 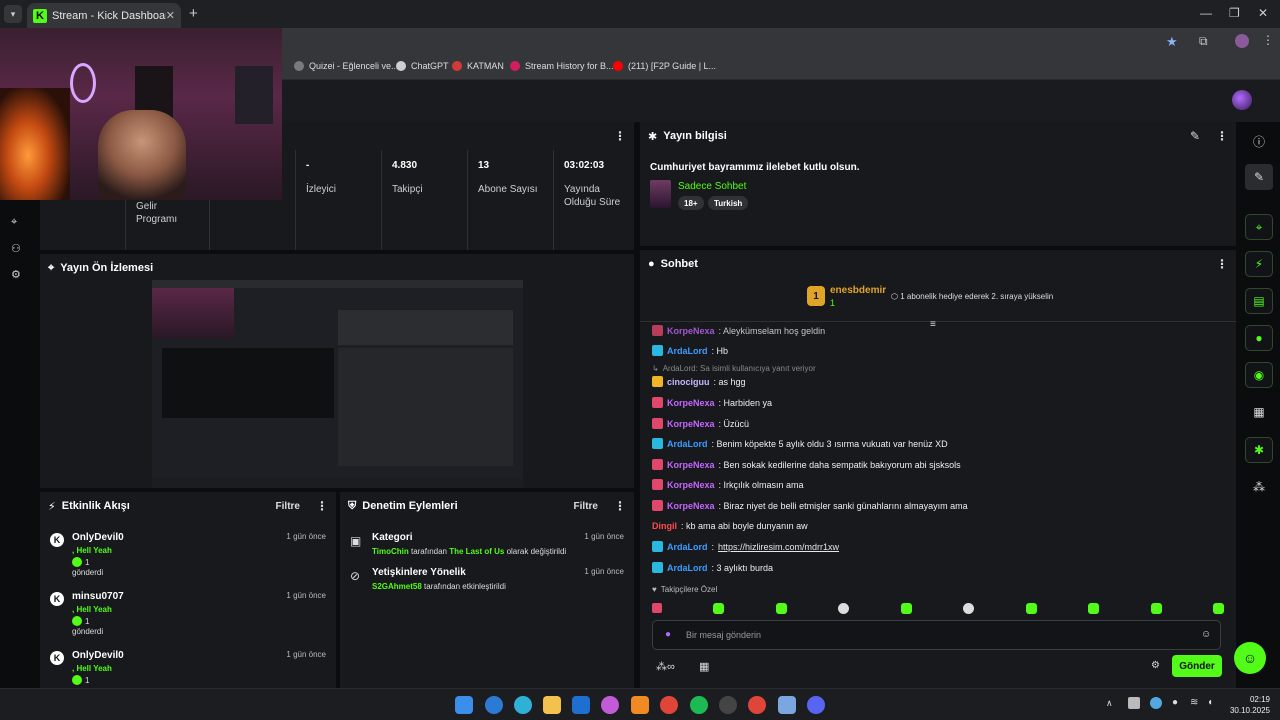 What do you see at coordinates (397, 586) in the screenshot?
I see `moderator-name: S2GAhmet58` at bounding box center [397, 586].